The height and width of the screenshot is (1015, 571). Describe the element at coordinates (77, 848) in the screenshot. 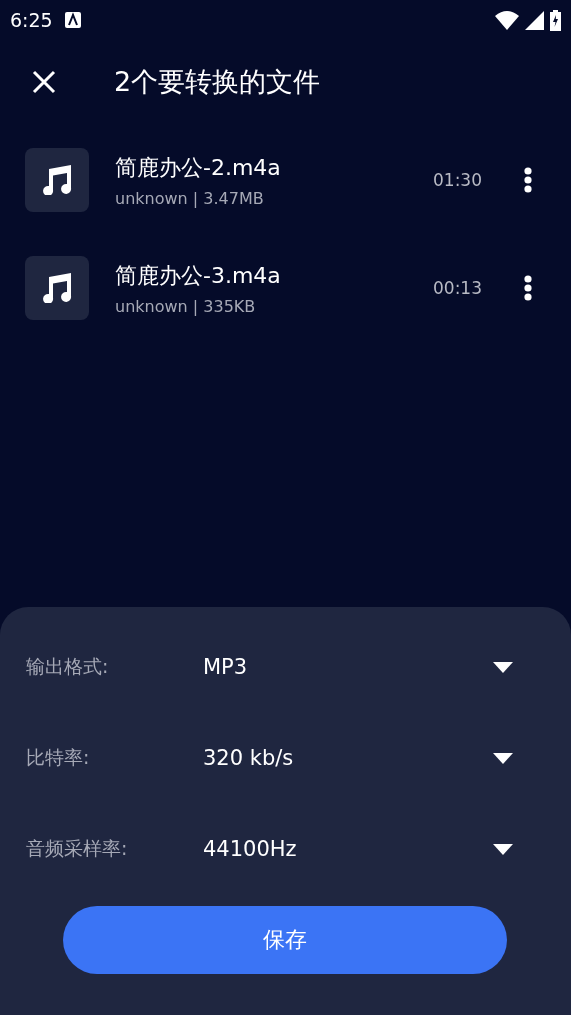

I see `setting-label: 音频采样率:` at that location.